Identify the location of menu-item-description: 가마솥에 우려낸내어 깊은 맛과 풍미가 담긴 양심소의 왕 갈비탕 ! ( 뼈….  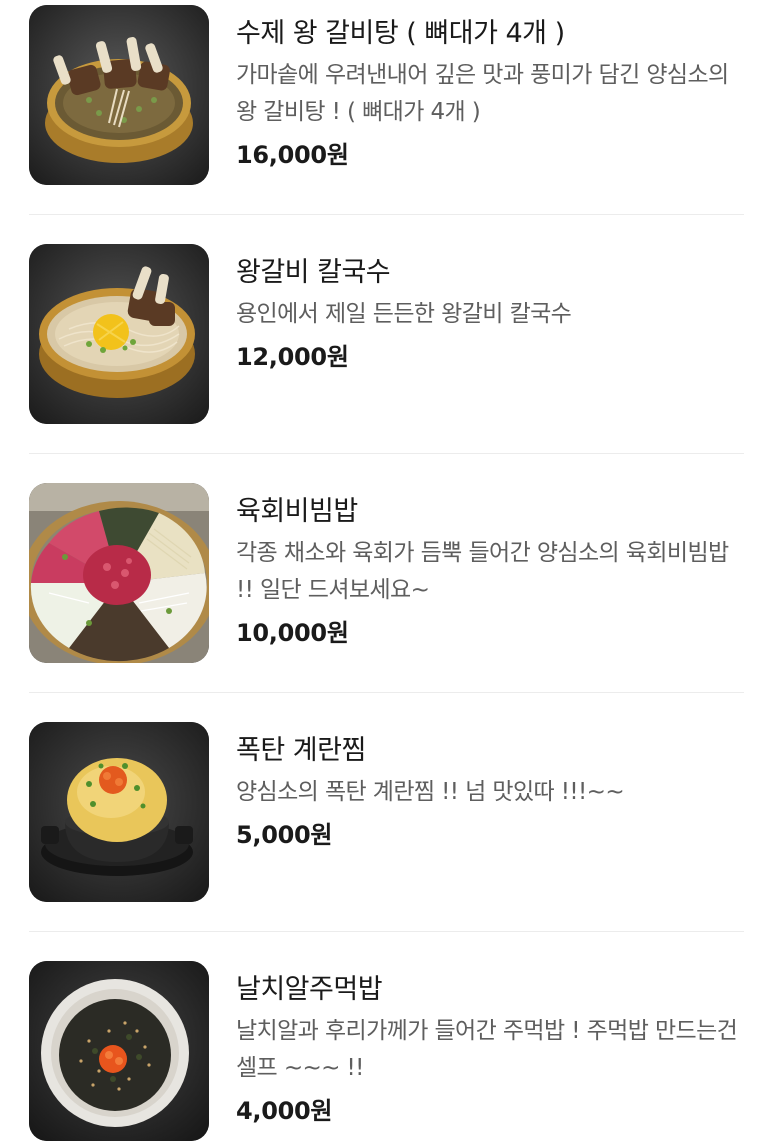
(482, 93).